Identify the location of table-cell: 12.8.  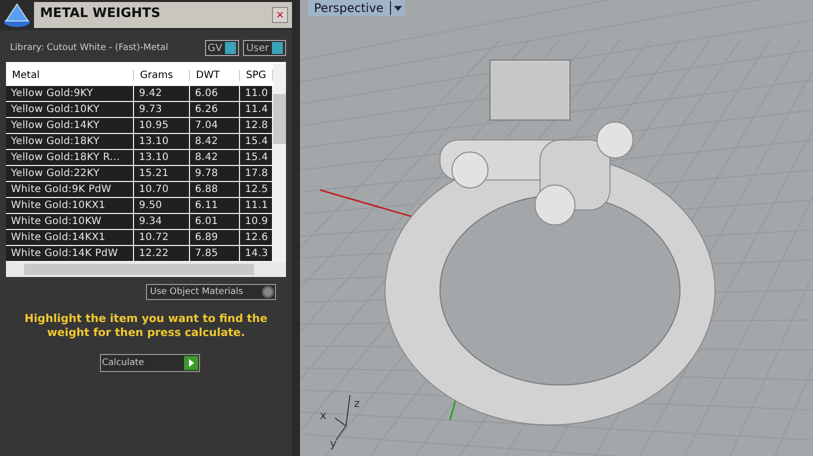
(256, 126).